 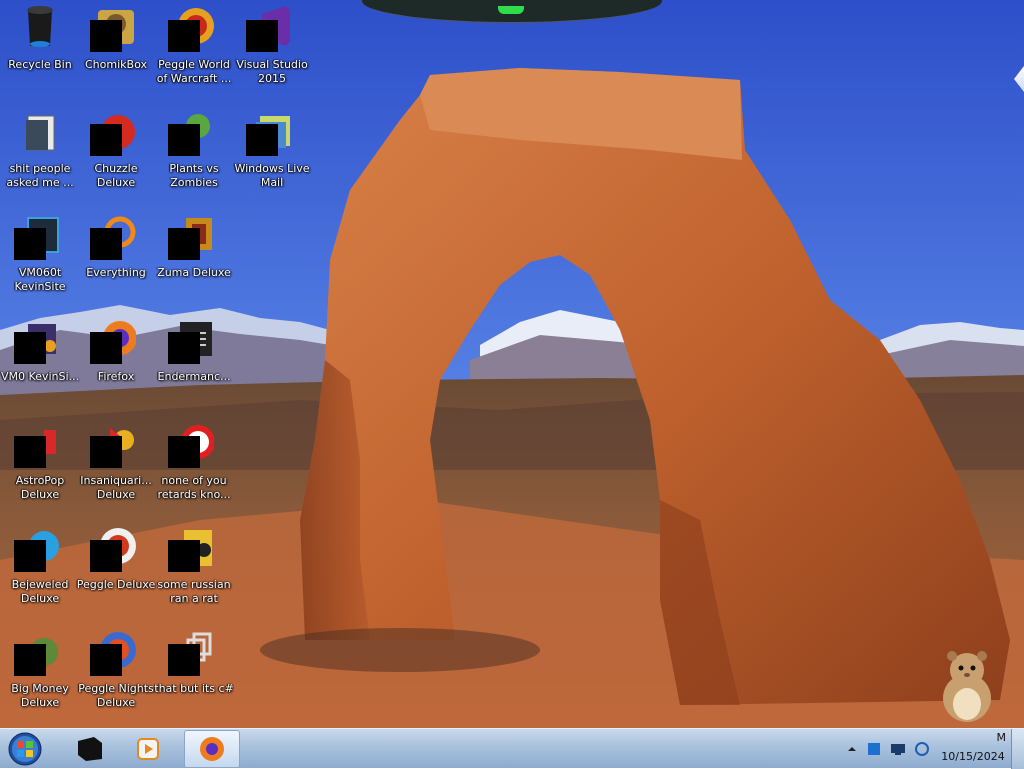 I want to click on icon-label: Plants vs Zombies, so click(x=194, y=175).